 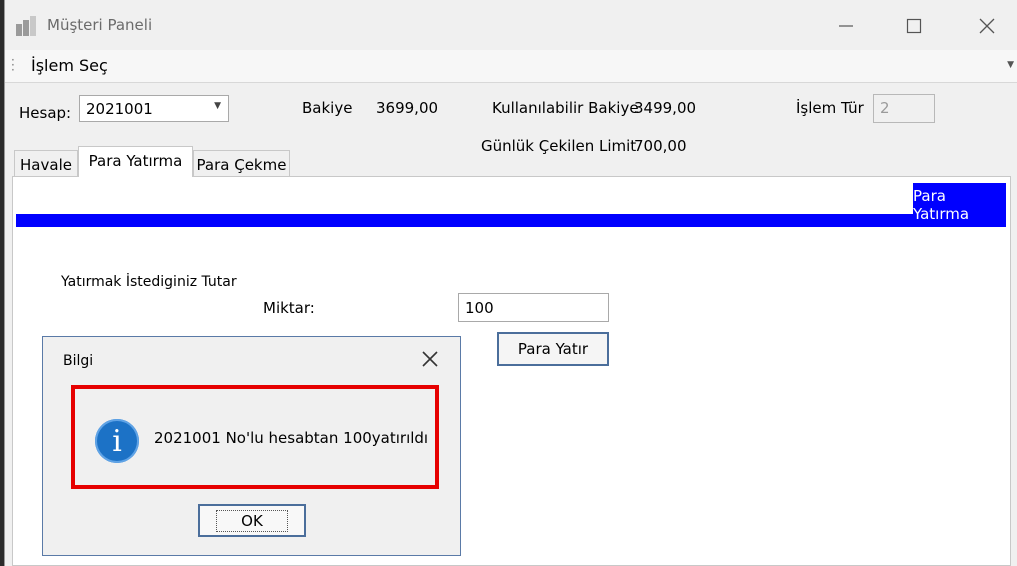 What do you see at coordinates (135, 161) in the screenshot?
I see `tab-para-yatirma: Para Yatırma` at bounding box center [135, 161].